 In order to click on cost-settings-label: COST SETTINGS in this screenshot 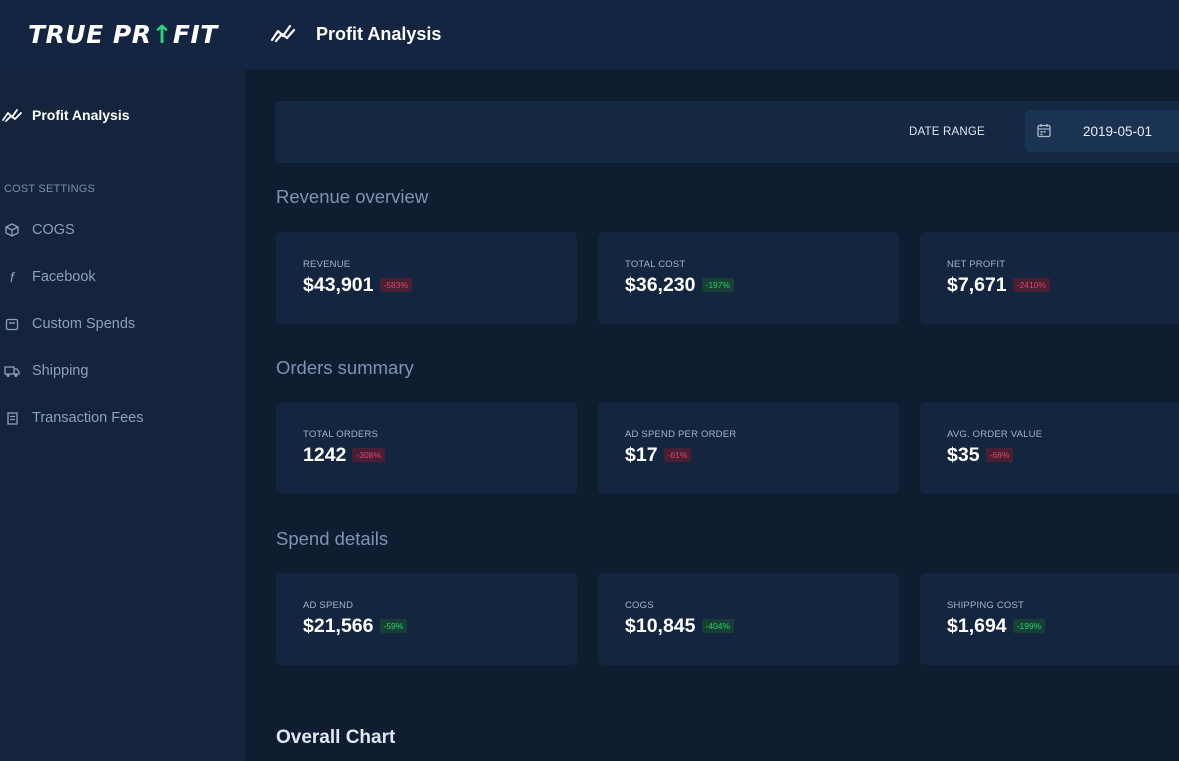, I will do `click(50, 189)`.